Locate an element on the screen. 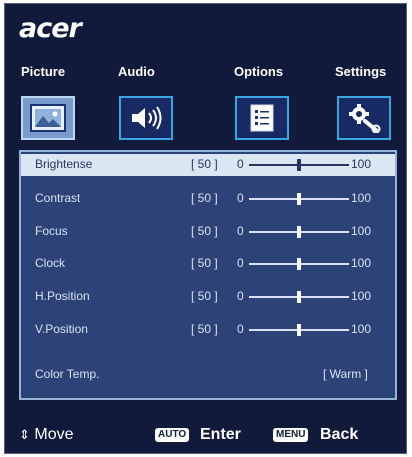 This screenshot has height=457, width=412. speaker-icon is located at coordinates (147, 118).